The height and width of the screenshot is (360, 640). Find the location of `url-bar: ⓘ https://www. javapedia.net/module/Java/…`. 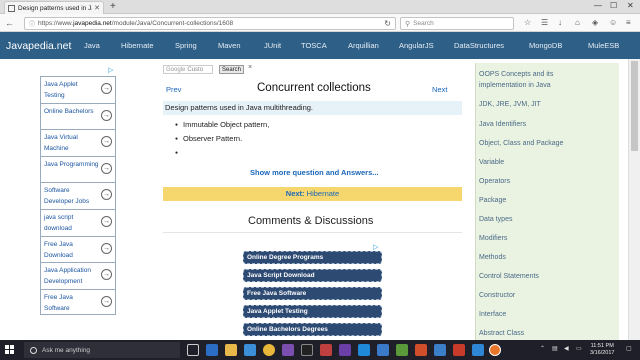

url-bar: ⓘ https://www. javapedia.net/module/Java/… is located at coordinates (210, 23).